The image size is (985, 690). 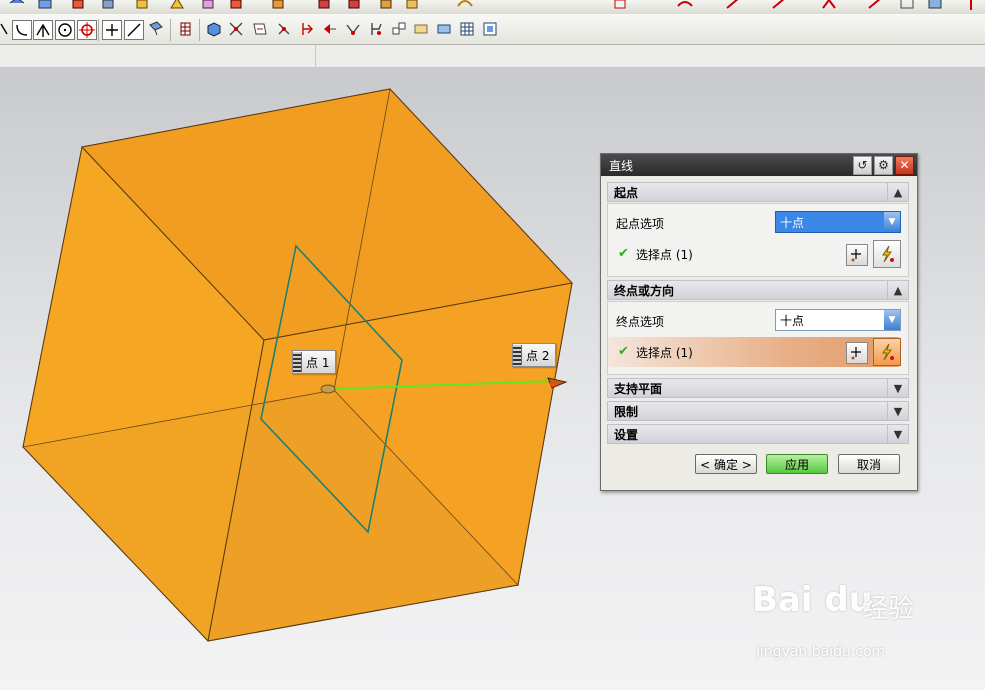 What do you see at coordinates (842, 625) in the screenshot?
I see `baidu-watermark: Bai du 经验 jingyan.baidu.com` at bounding box center [842, 625].